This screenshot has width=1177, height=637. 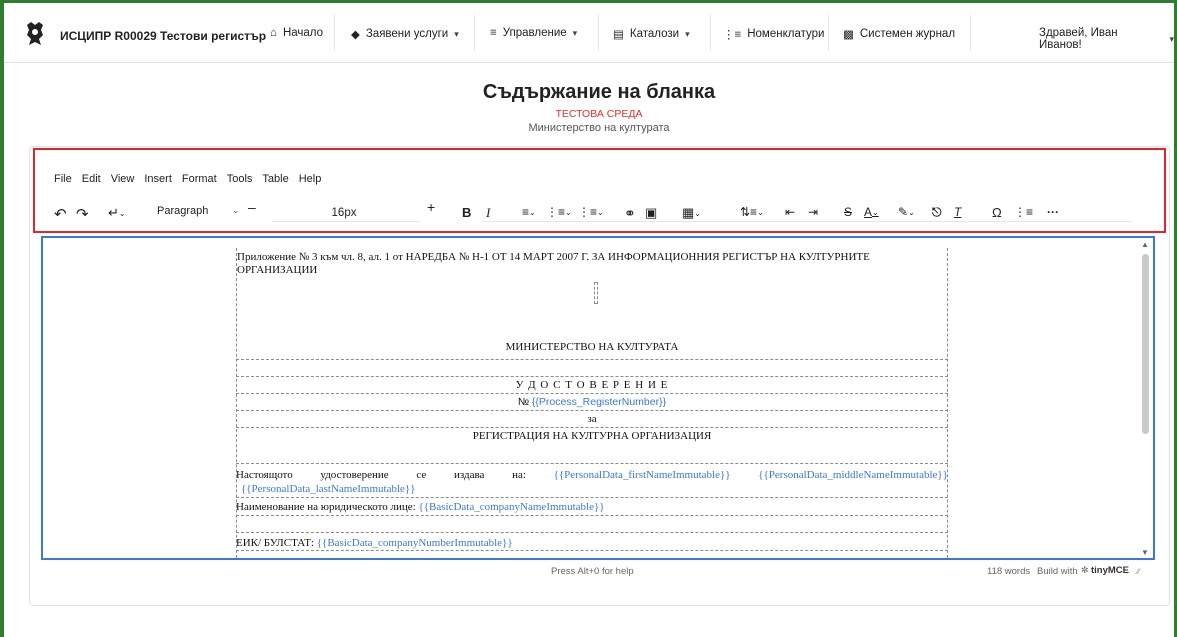 What do you see at coordinates (1085, 570) in the screenshot?
I see `tinymce-logo-icon: ✼` at bounding box center [1085, 570].